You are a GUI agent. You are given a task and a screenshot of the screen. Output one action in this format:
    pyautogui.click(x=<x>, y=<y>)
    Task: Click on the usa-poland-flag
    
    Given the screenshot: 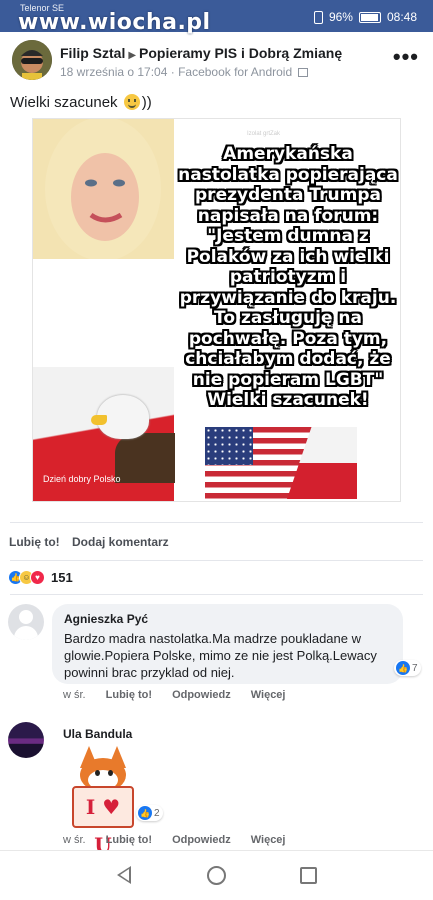 What is the action you would take?
    pyautogui.click(x=281, y=463)
    